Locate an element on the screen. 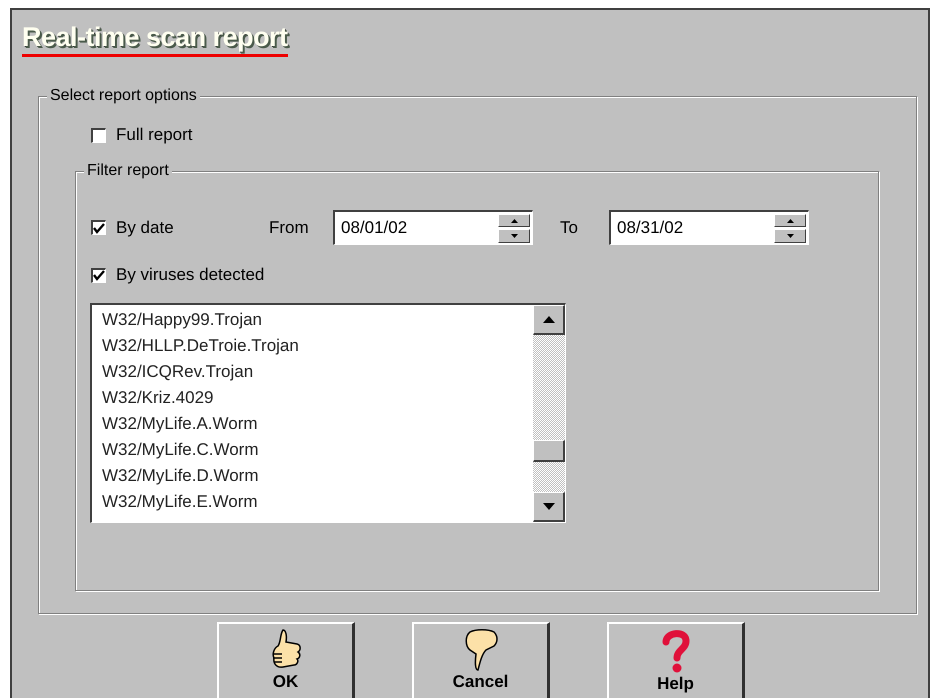  date-field: 08/01/02 is located at coordinates (433, 228).